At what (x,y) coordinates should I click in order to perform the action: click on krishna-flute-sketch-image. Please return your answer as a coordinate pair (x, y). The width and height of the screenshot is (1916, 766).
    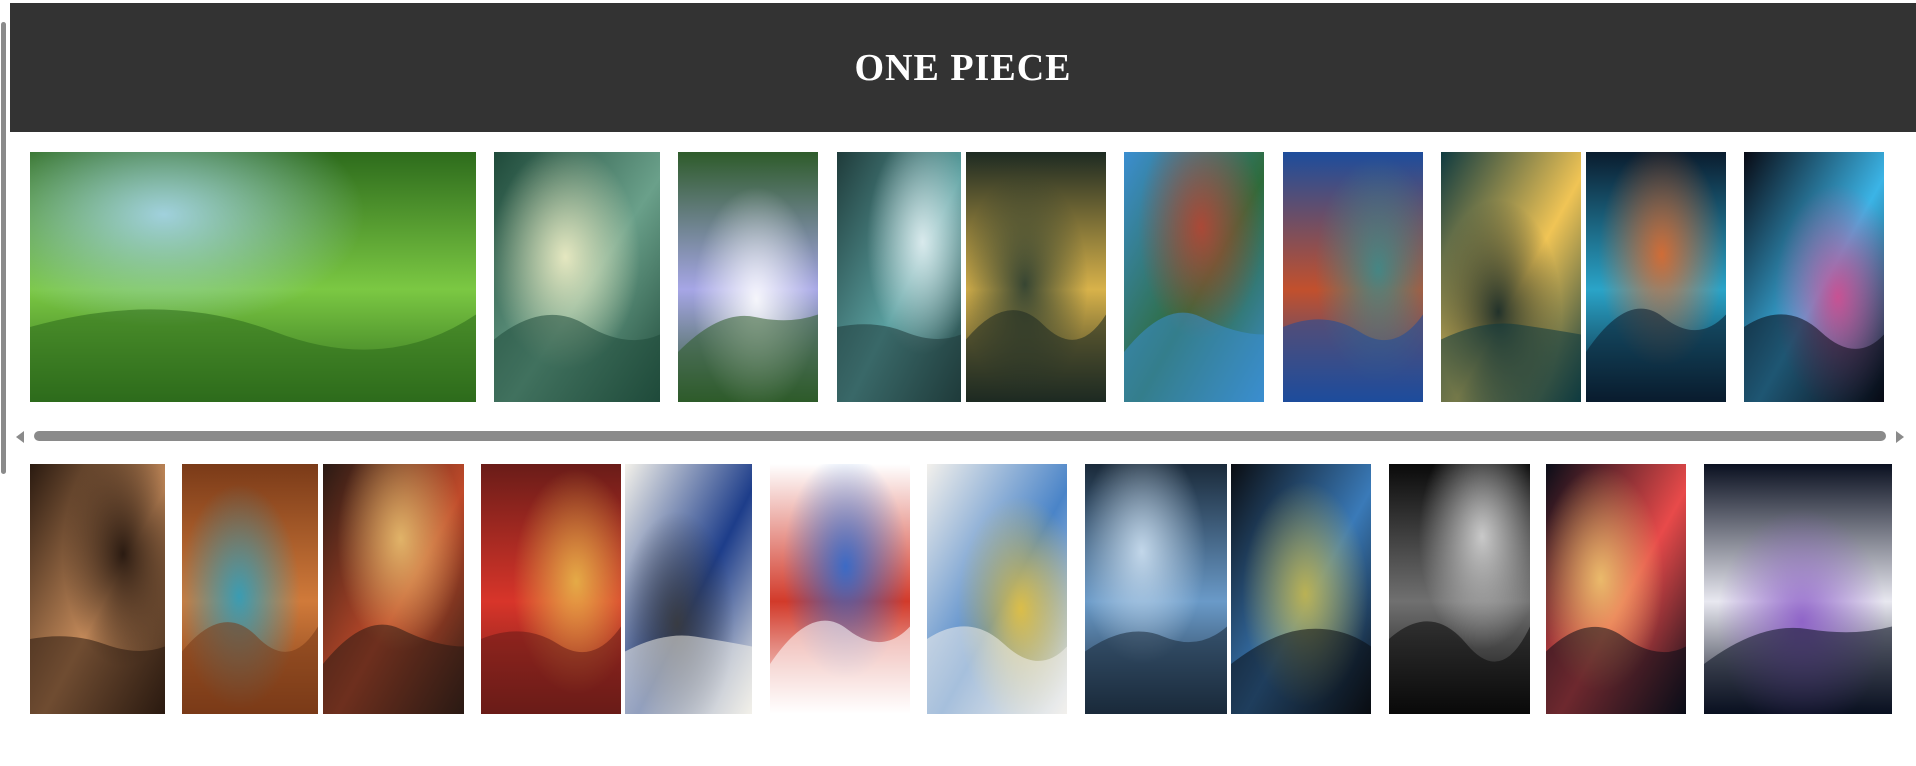
    Looking at the image, I should click on (997, 589).